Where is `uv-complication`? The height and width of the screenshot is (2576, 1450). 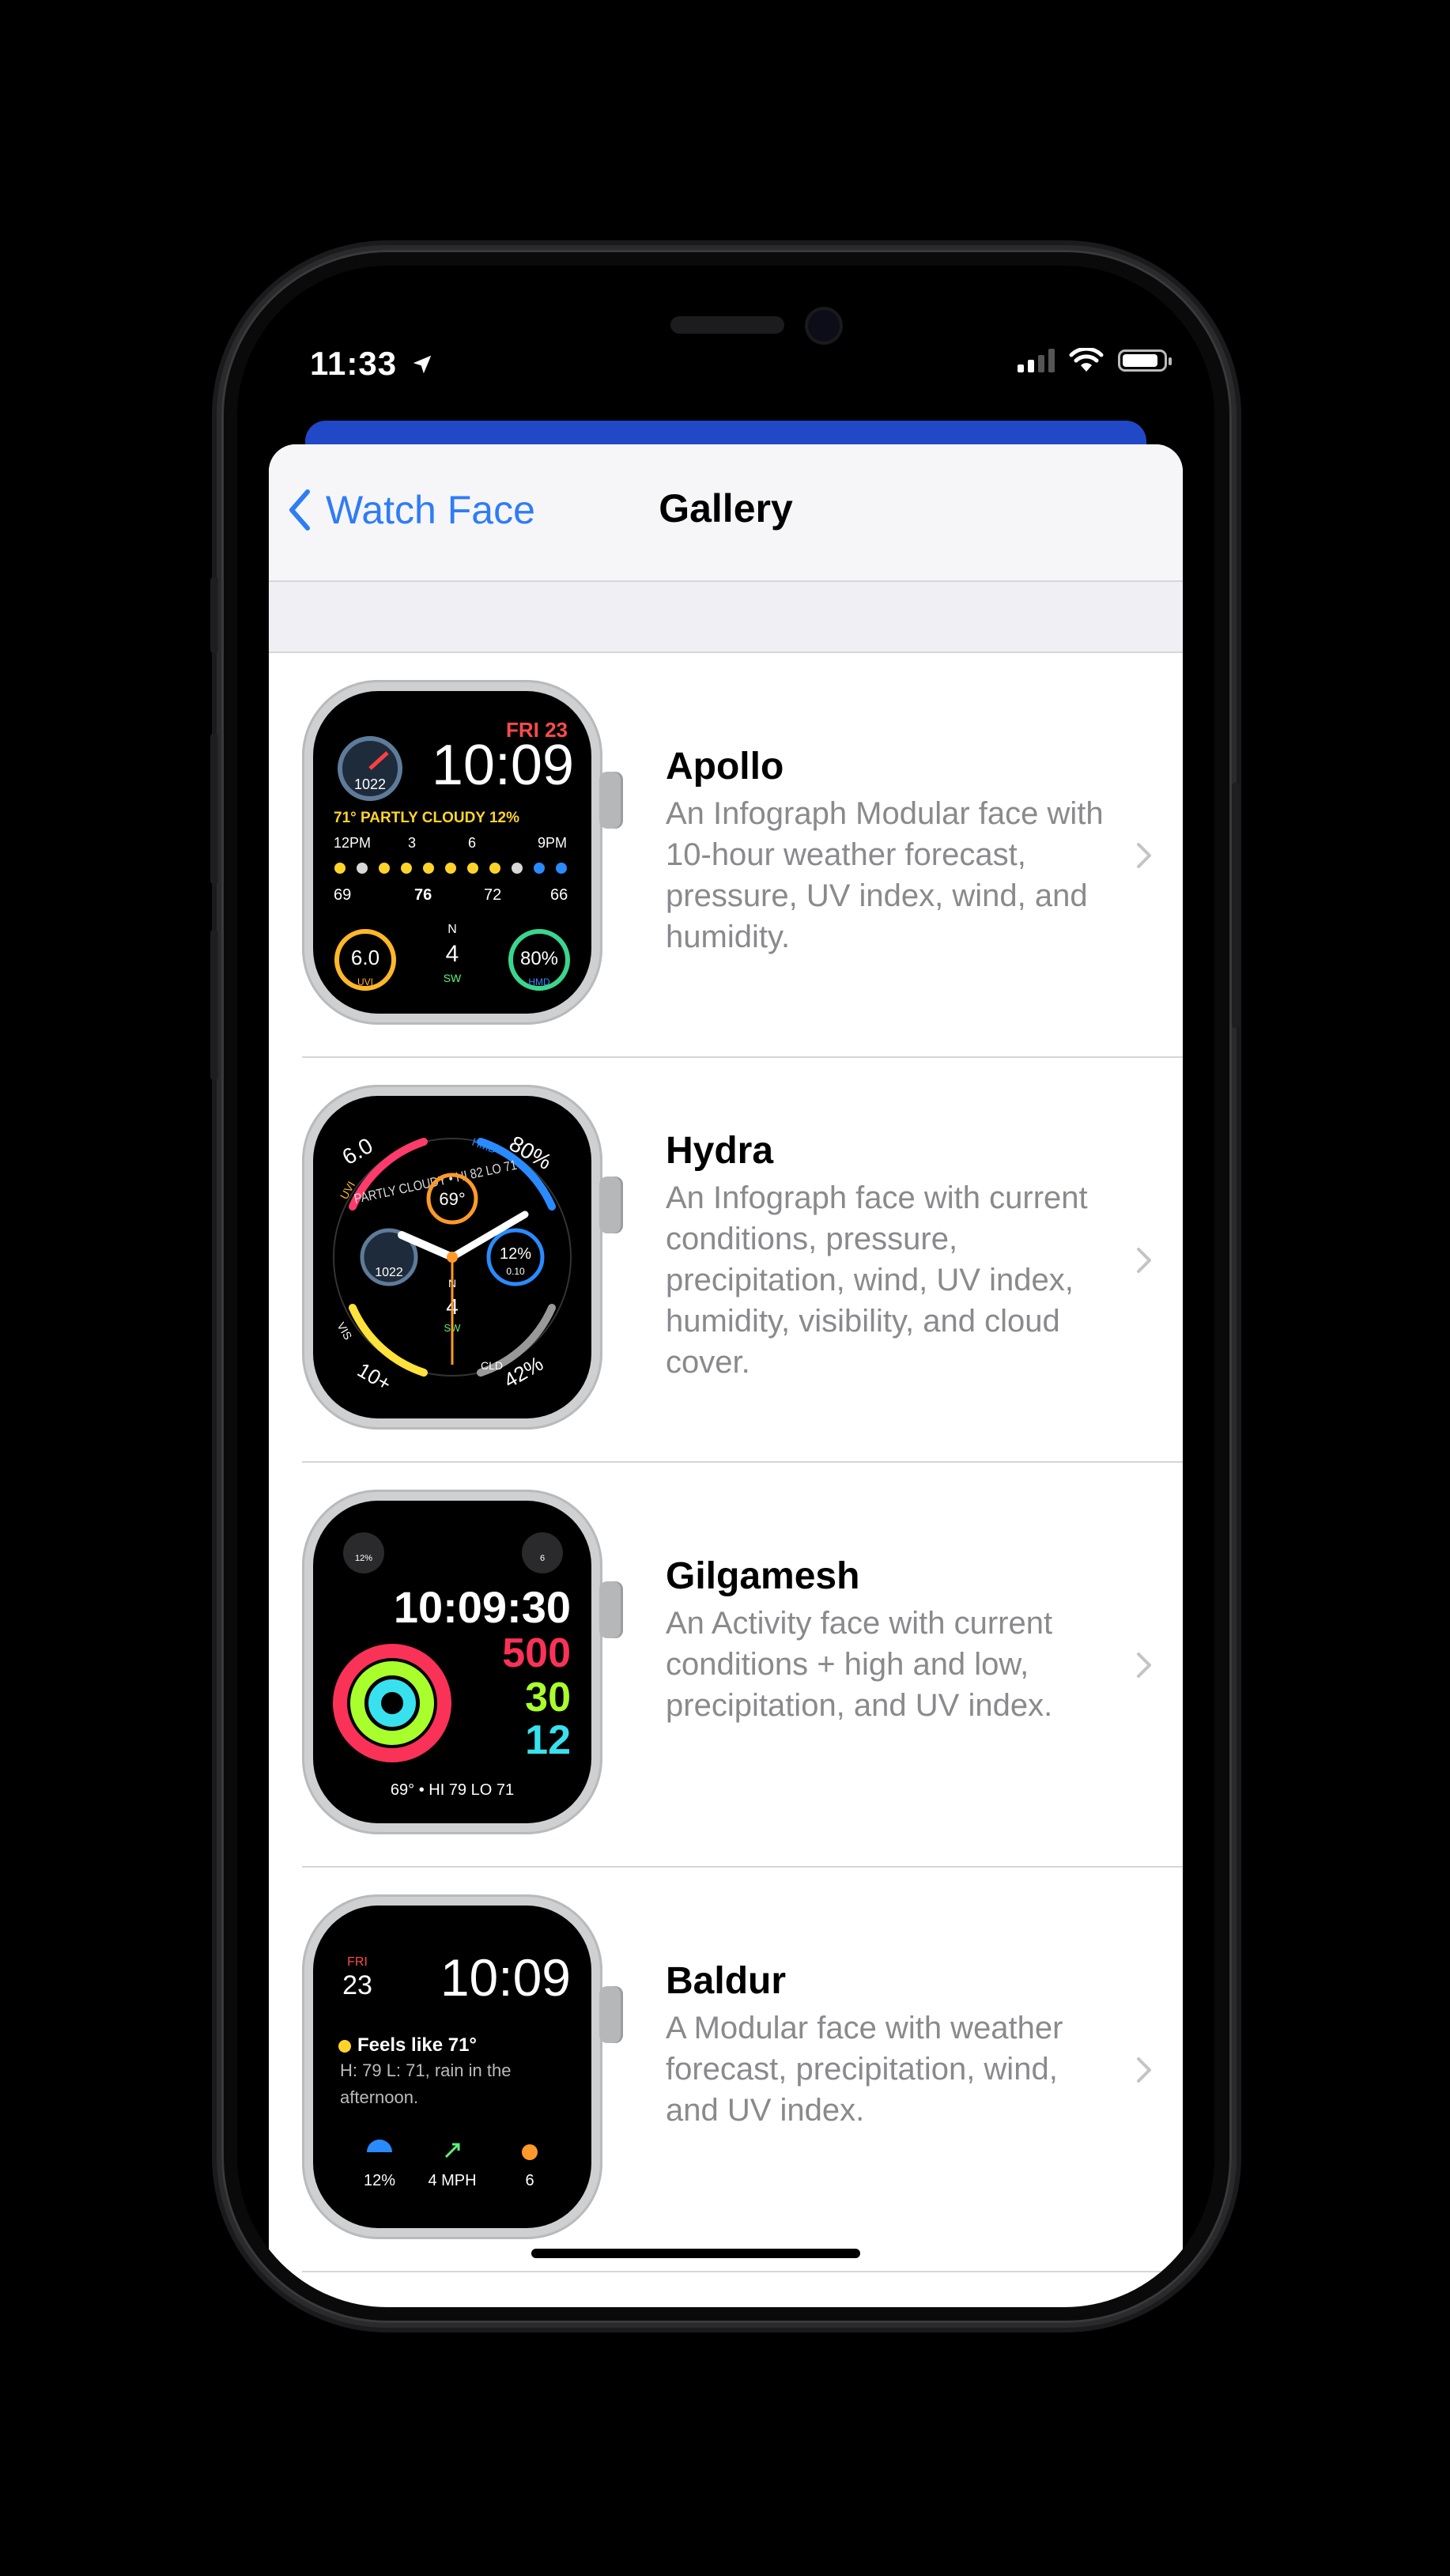
uv-complication is located at coordinates (542, 1552).